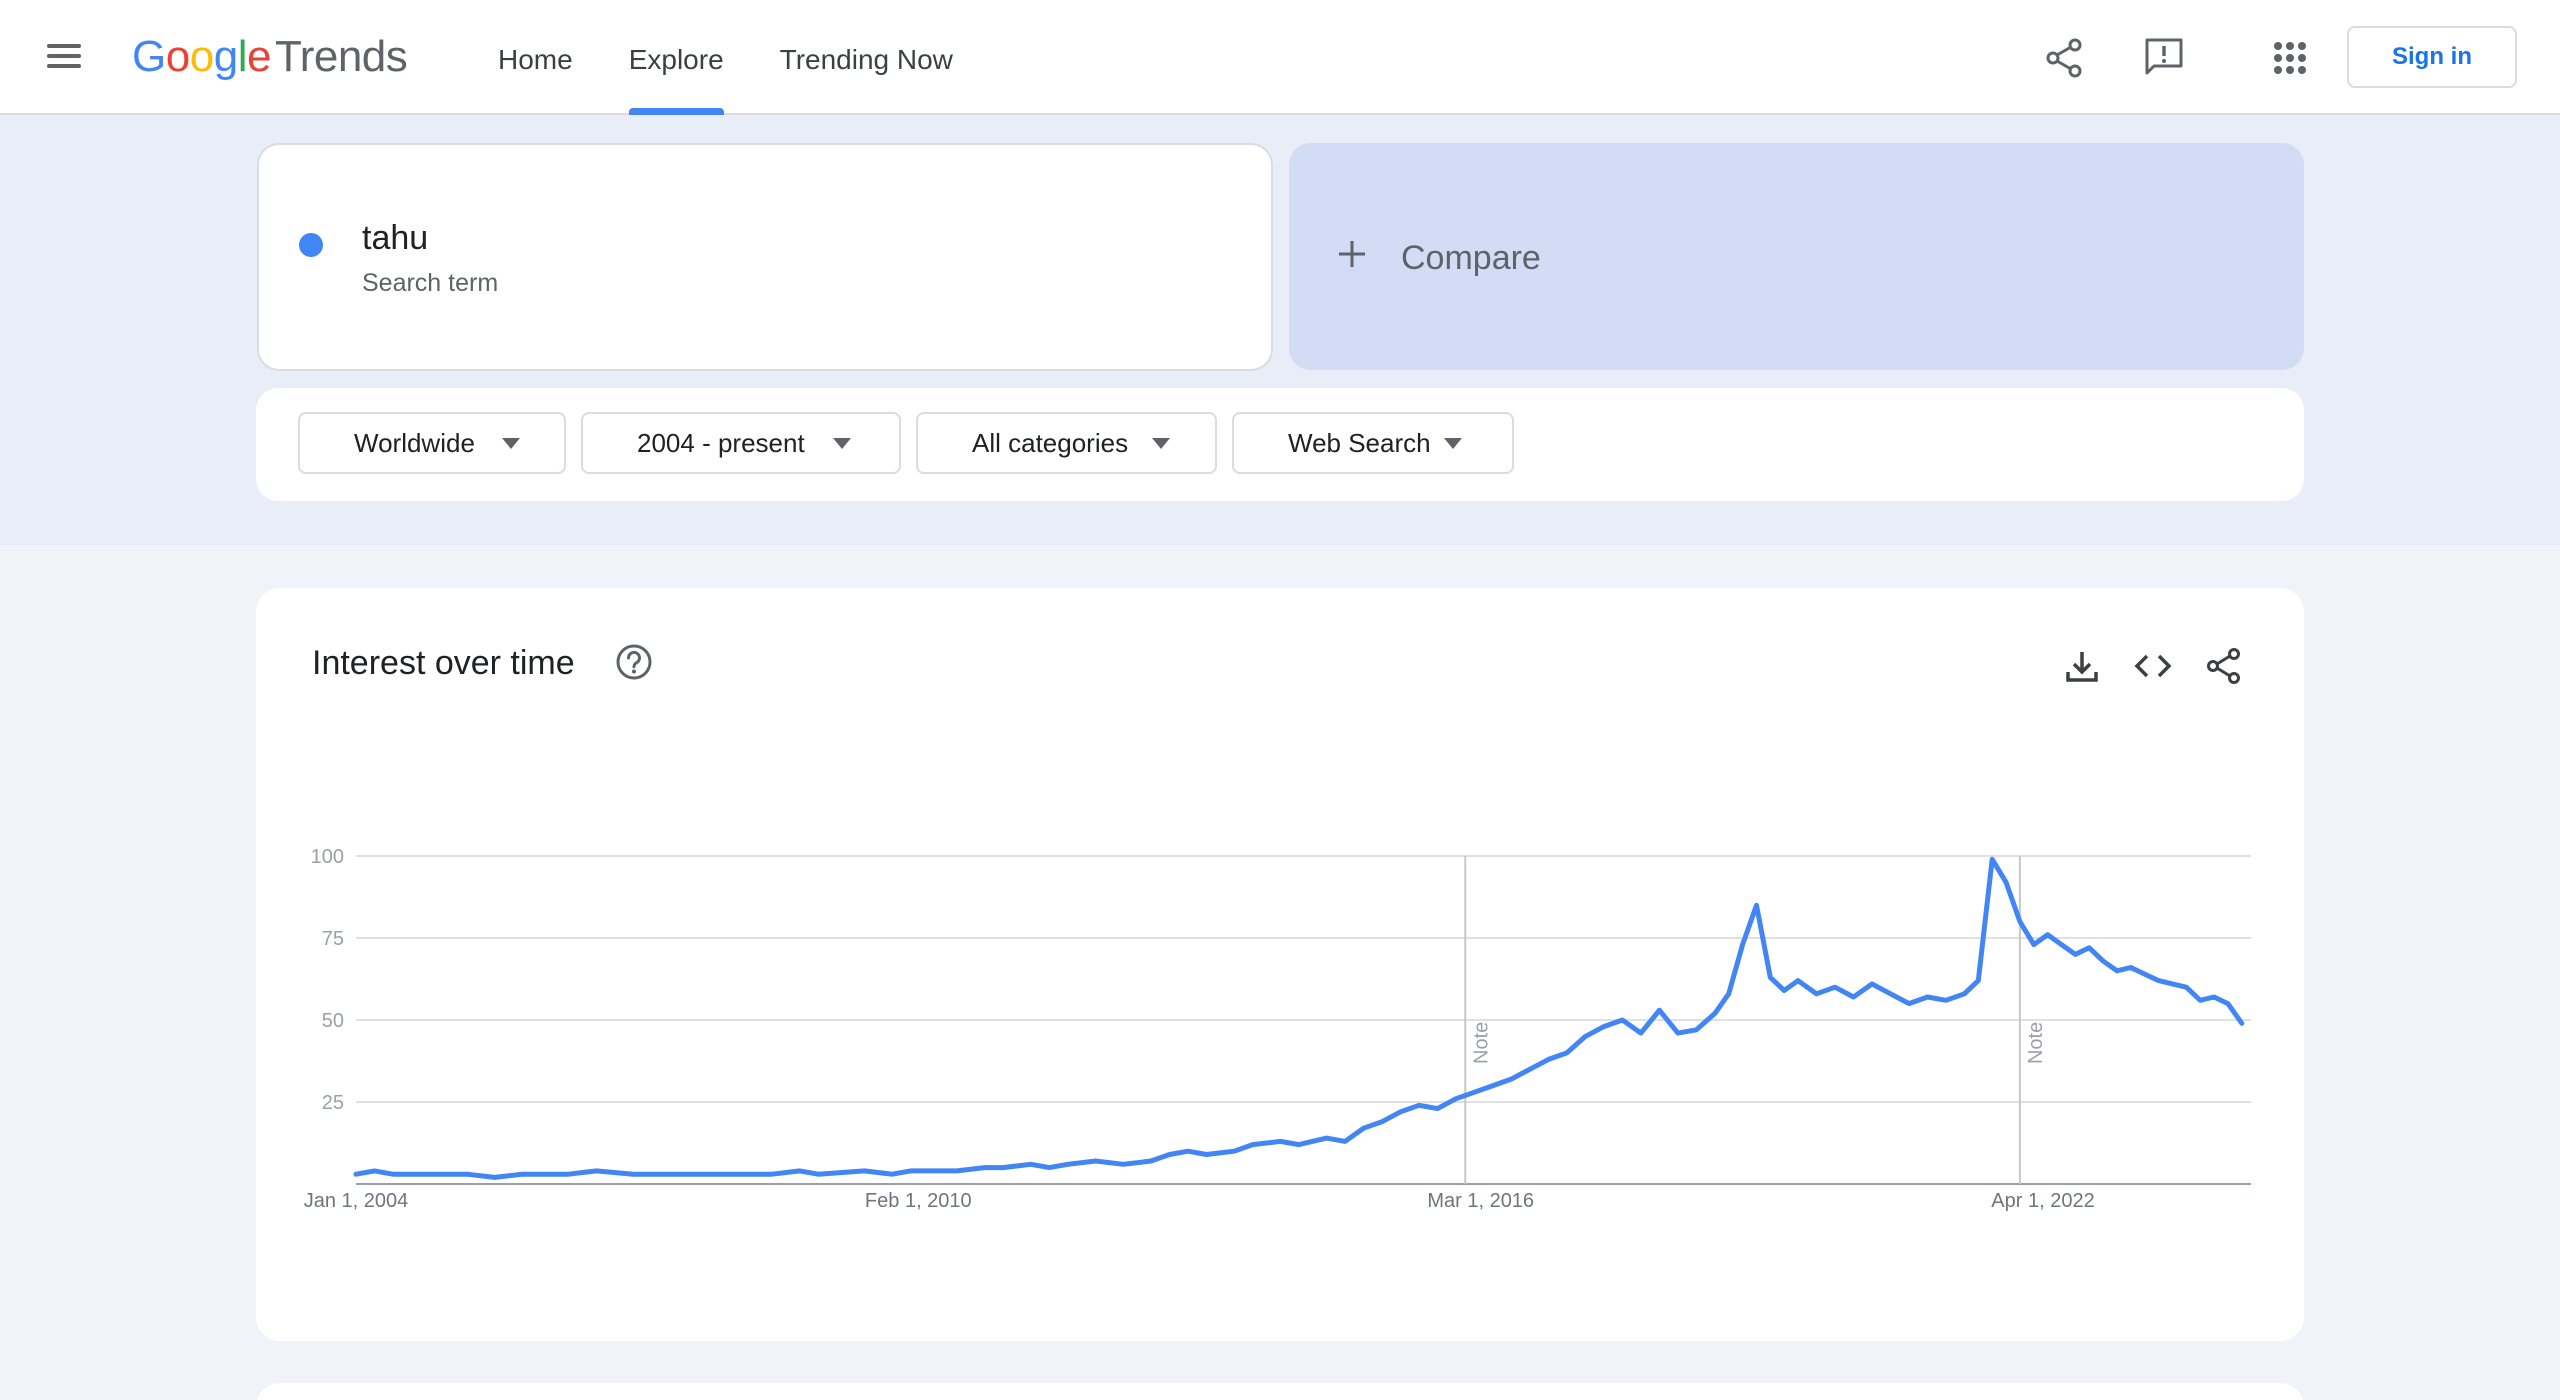 This screenshot has width=2560, height=1400. Describe the element at coordinates (1373, 443) in the screenshot. I see `search-type-filter: Web Search` at that location.